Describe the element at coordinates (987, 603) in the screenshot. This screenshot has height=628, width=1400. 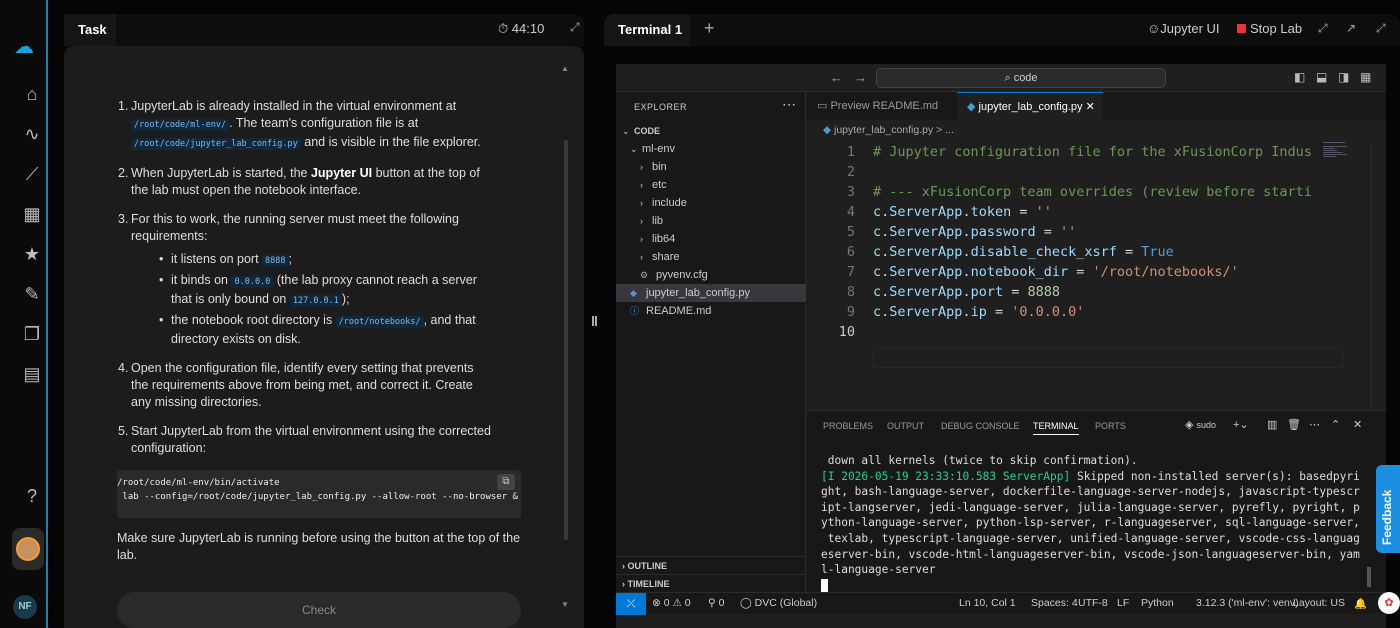
I see `cursor-position: Ln 10, Col 1` at that location.